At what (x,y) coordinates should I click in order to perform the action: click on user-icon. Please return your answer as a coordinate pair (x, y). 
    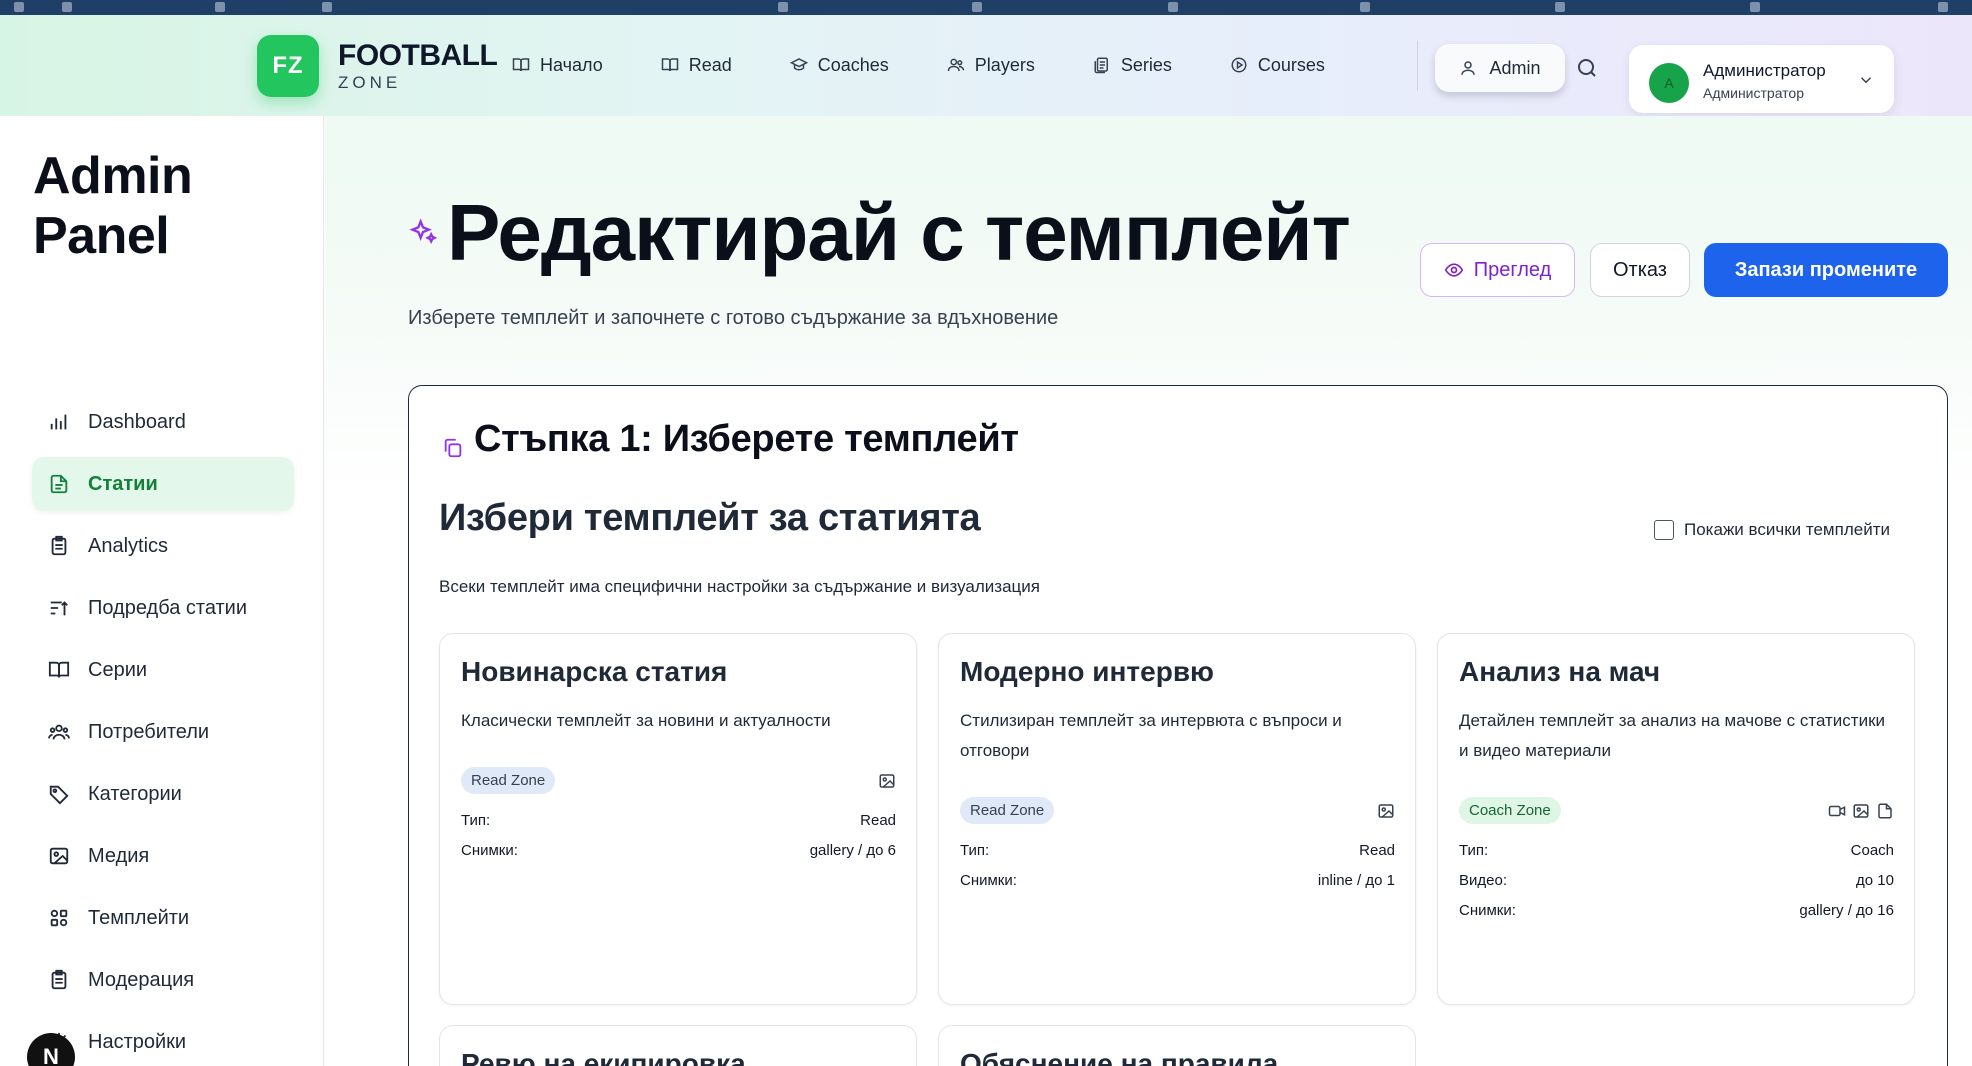
    Looking at the image, I should click on (1468, 68).